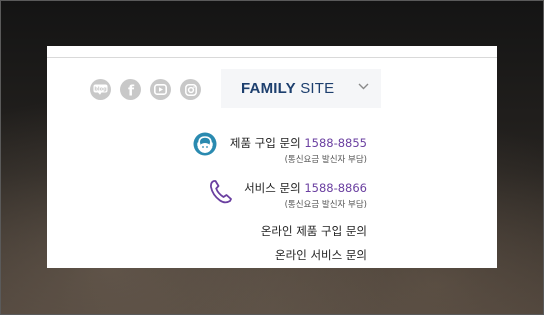  What do you see at coordinates (298, 143) in the screenshot?
I see `contact-line: 제품 구입 문의 1588-8855` at bounding box center [298, 143].